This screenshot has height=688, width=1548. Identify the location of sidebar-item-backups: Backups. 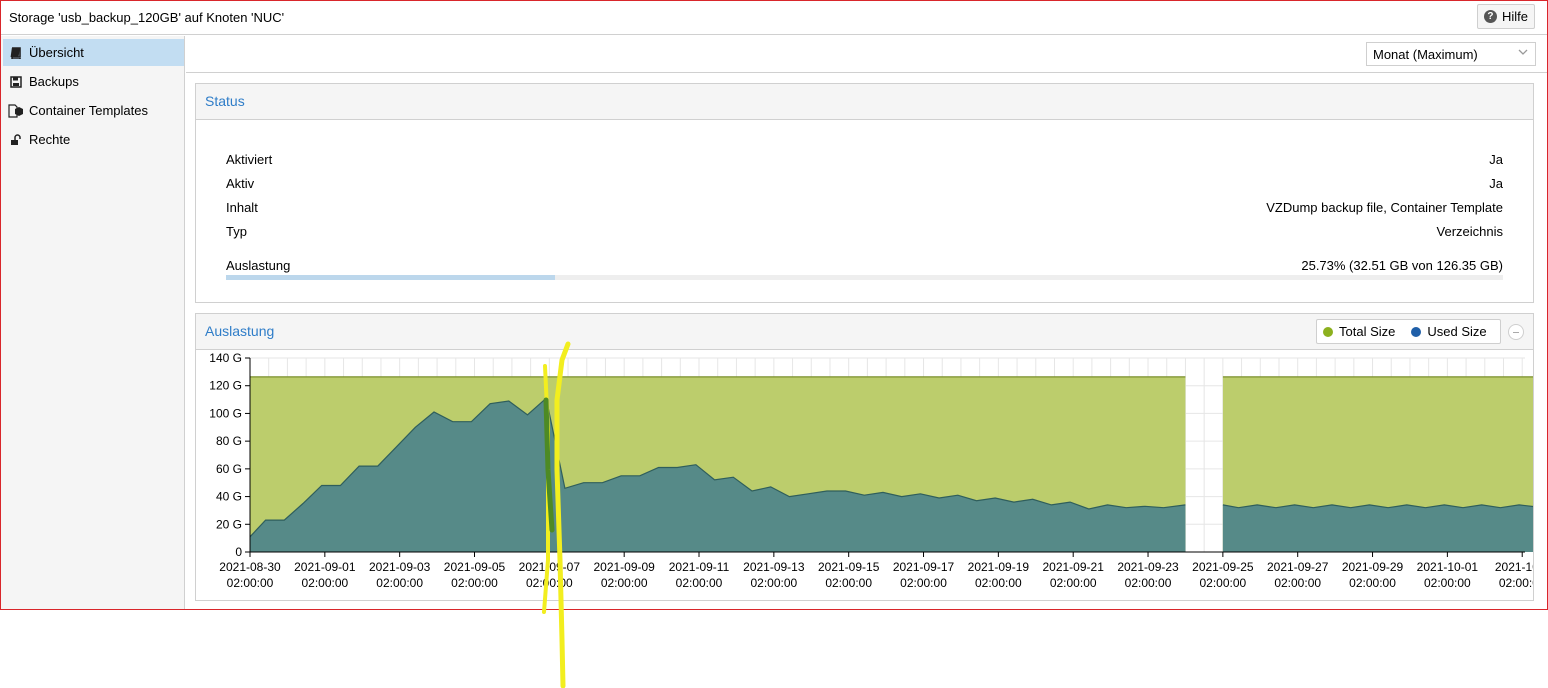
(93, 81).